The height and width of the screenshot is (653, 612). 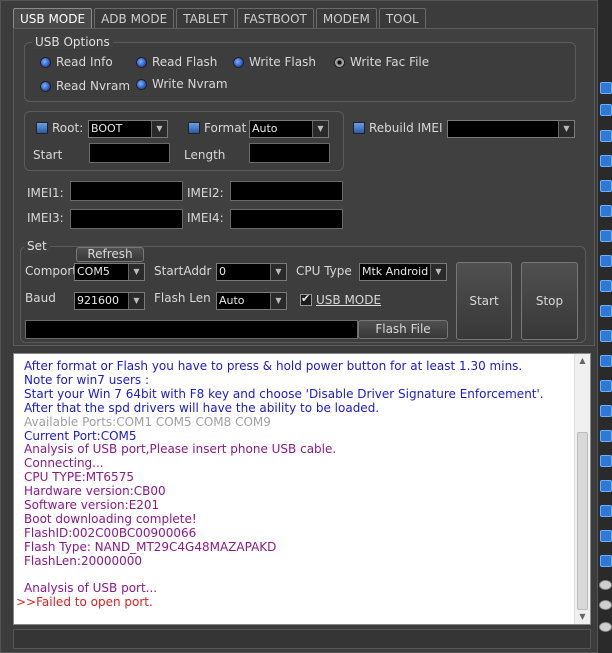 I want to click on comport-select: COM5 ▼, so click(x=109, y=272).